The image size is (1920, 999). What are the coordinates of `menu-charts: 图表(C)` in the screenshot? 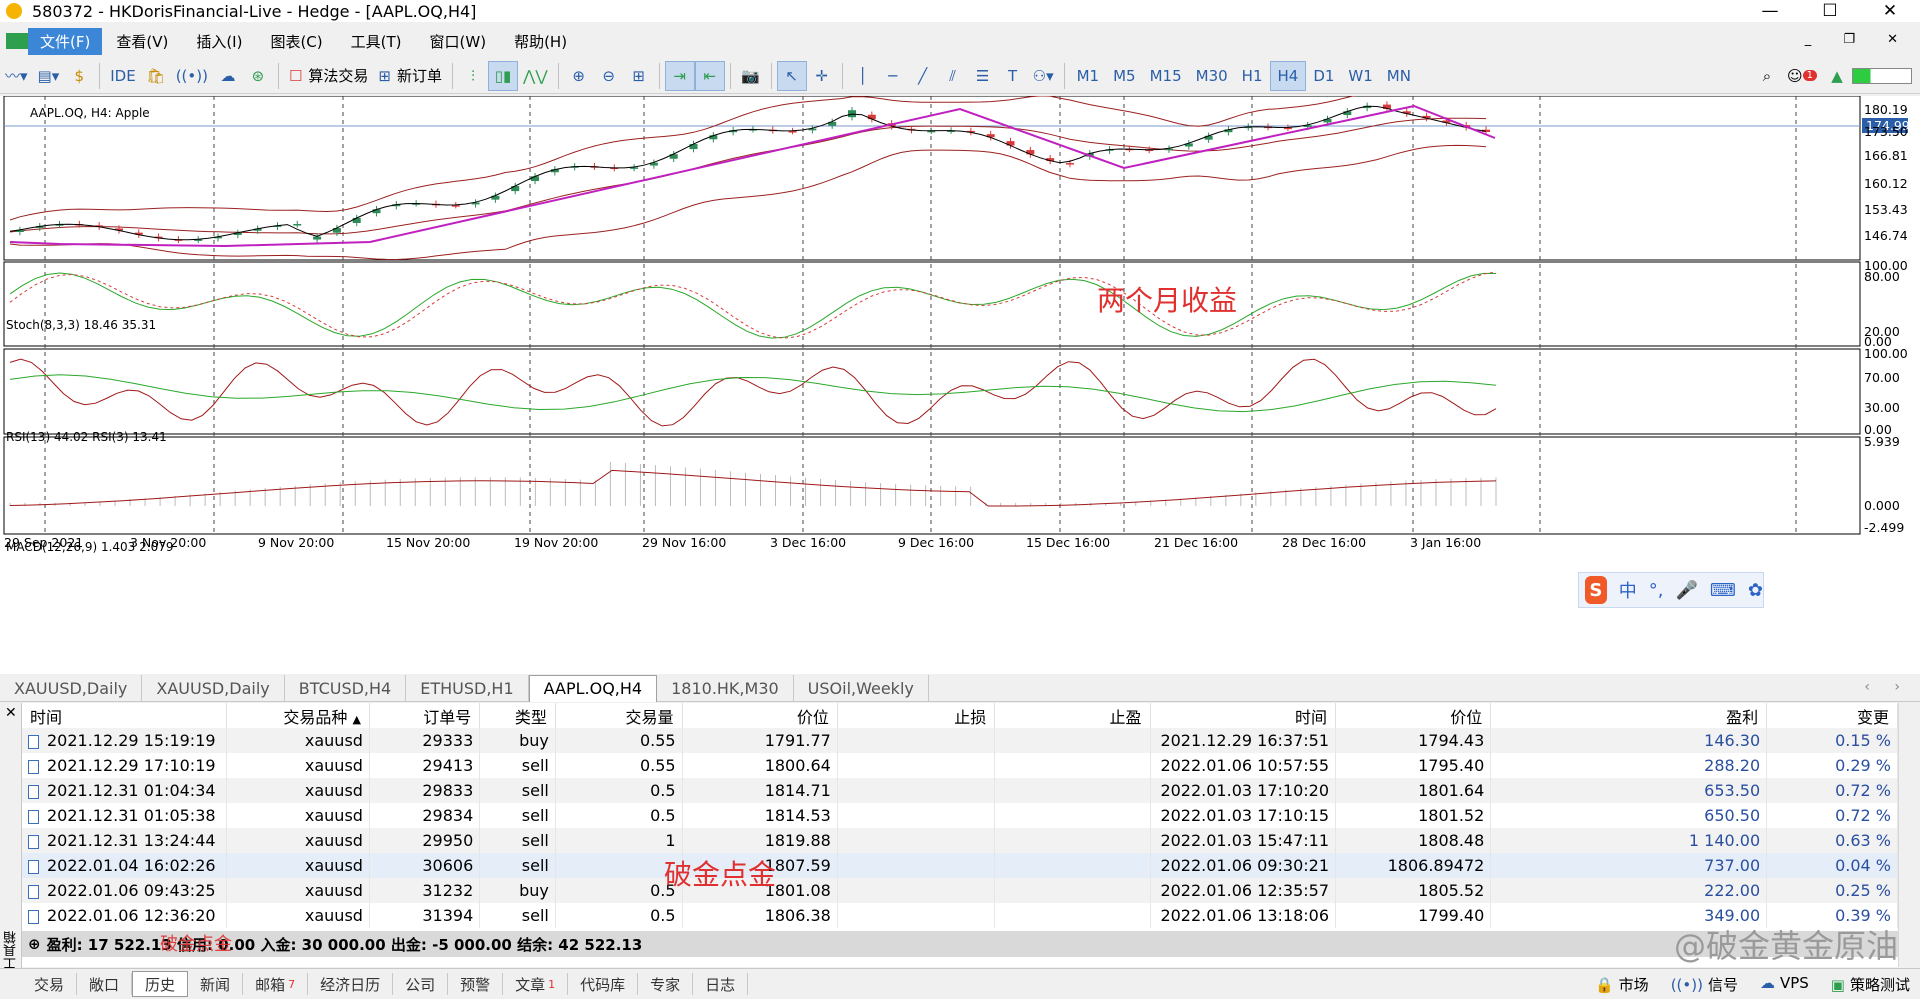 It's located at (296, 41).